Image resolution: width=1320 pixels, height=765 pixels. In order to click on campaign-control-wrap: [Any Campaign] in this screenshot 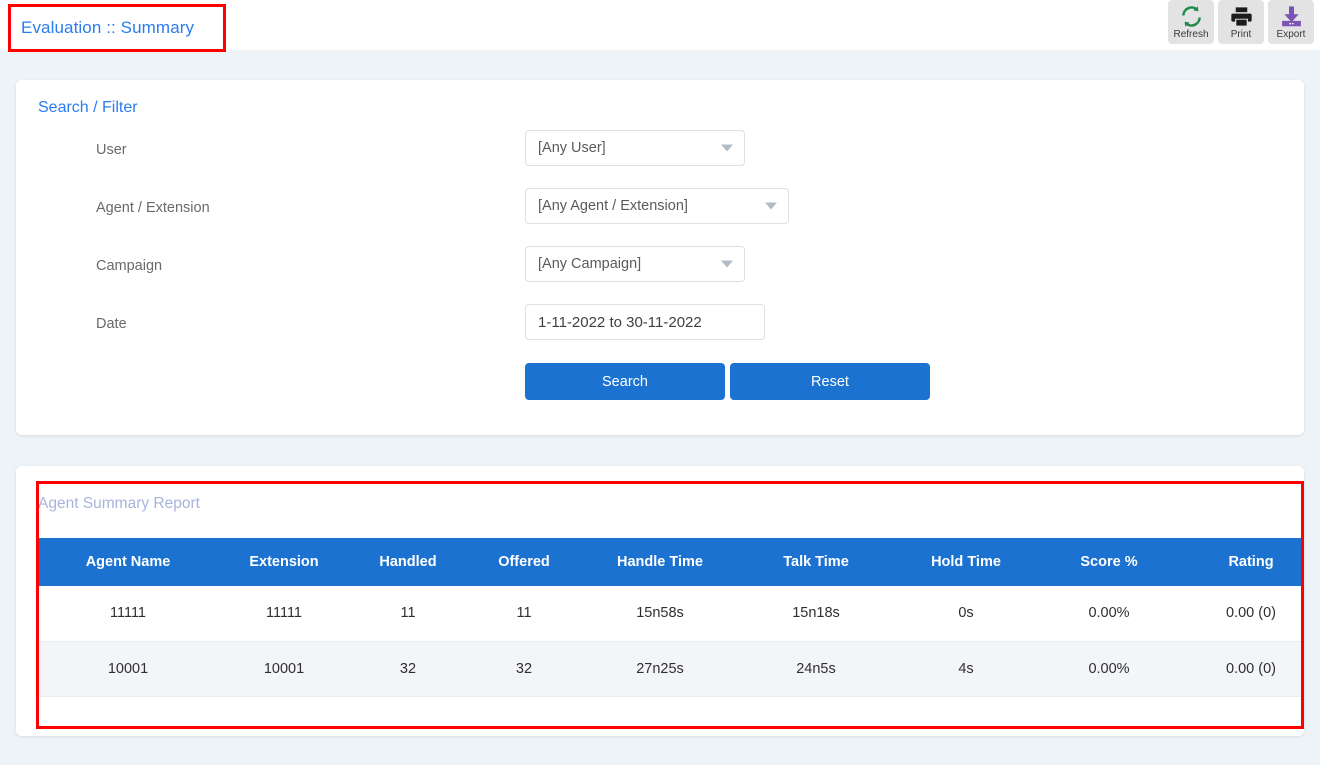, I will do `click(635, 264)`.